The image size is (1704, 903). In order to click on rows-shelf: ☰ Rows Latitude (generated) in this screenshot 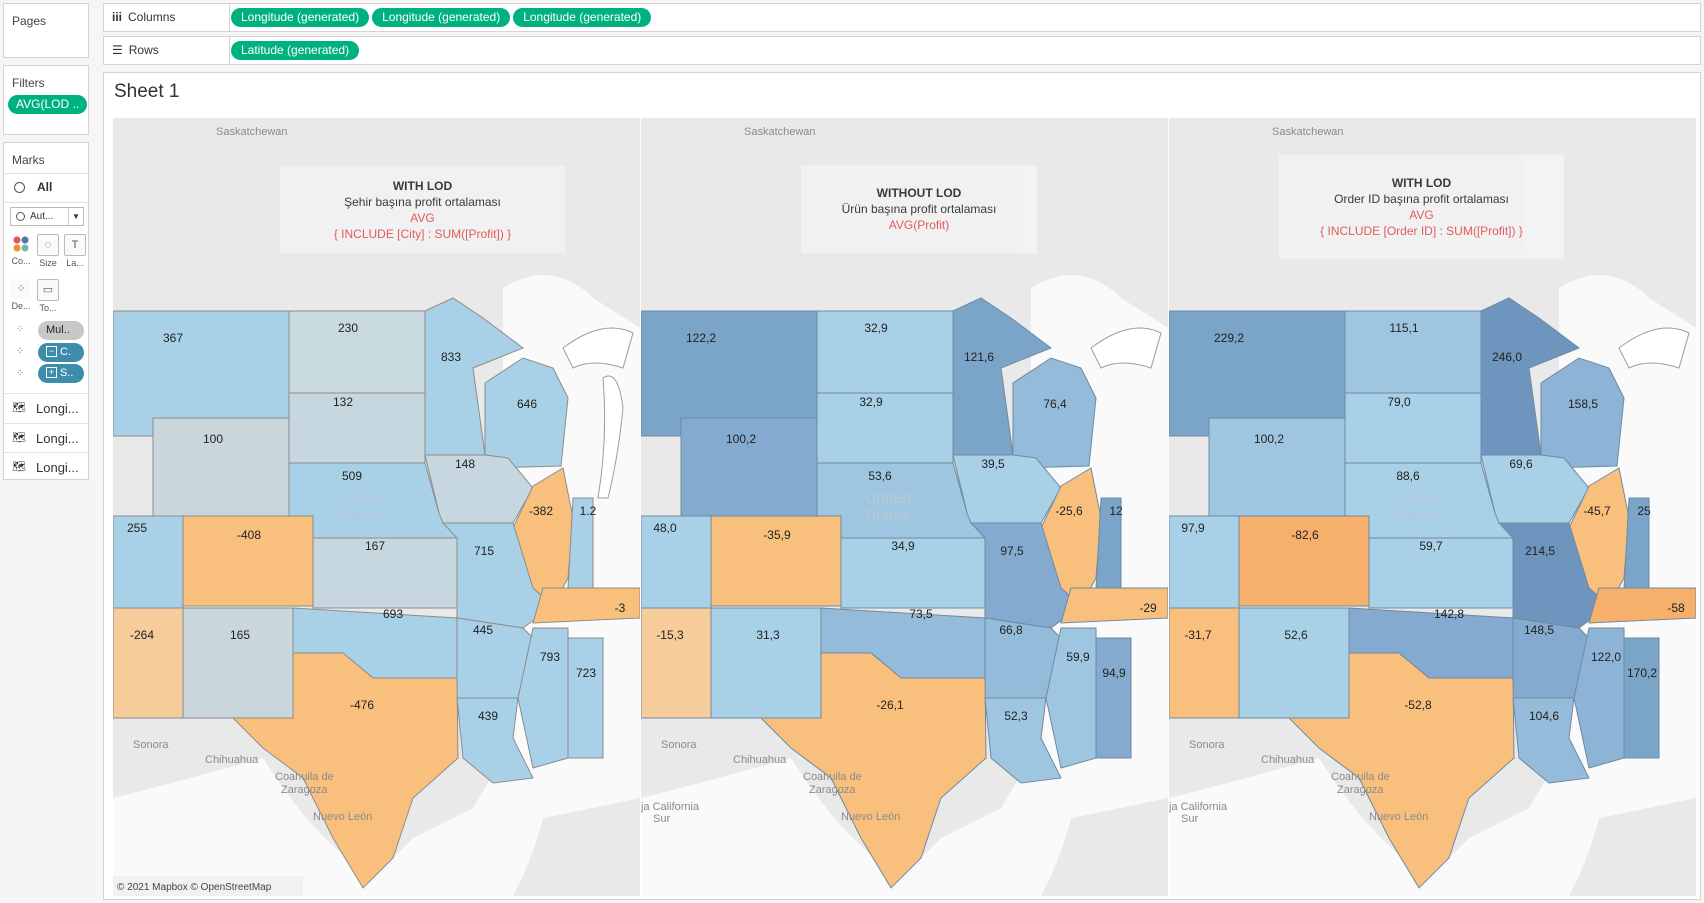, I will do `click(902, 50)`.